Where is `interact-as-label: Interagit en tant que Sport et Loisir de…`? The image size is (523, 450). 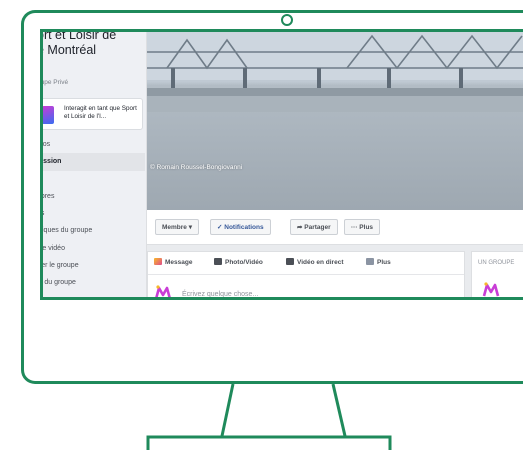
interact-as-label: Interagit en tant que Sport et Loisir de… is located at coordinates (100, 112).